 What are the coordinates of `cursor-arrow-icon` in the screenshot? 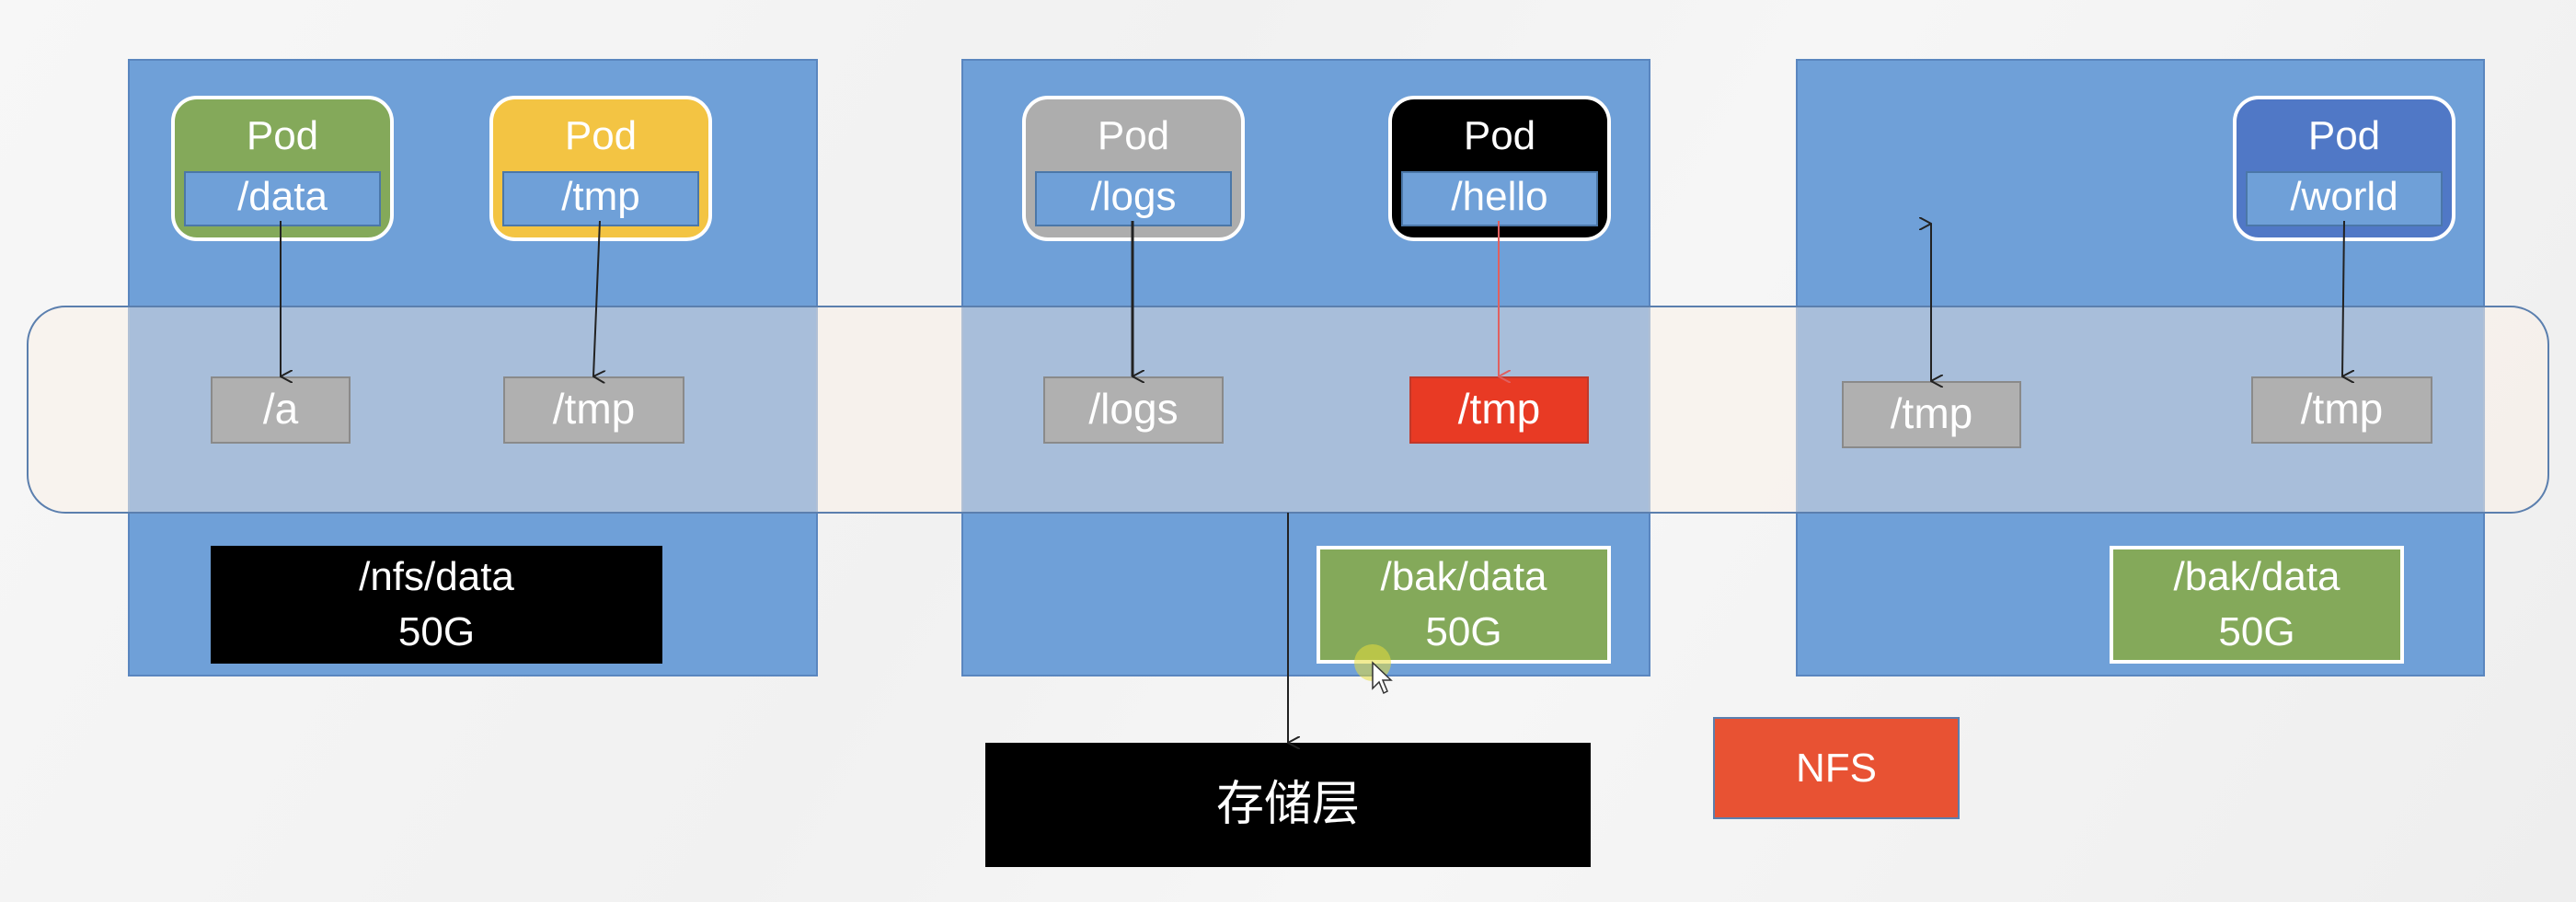 It's located at (1382, 678).